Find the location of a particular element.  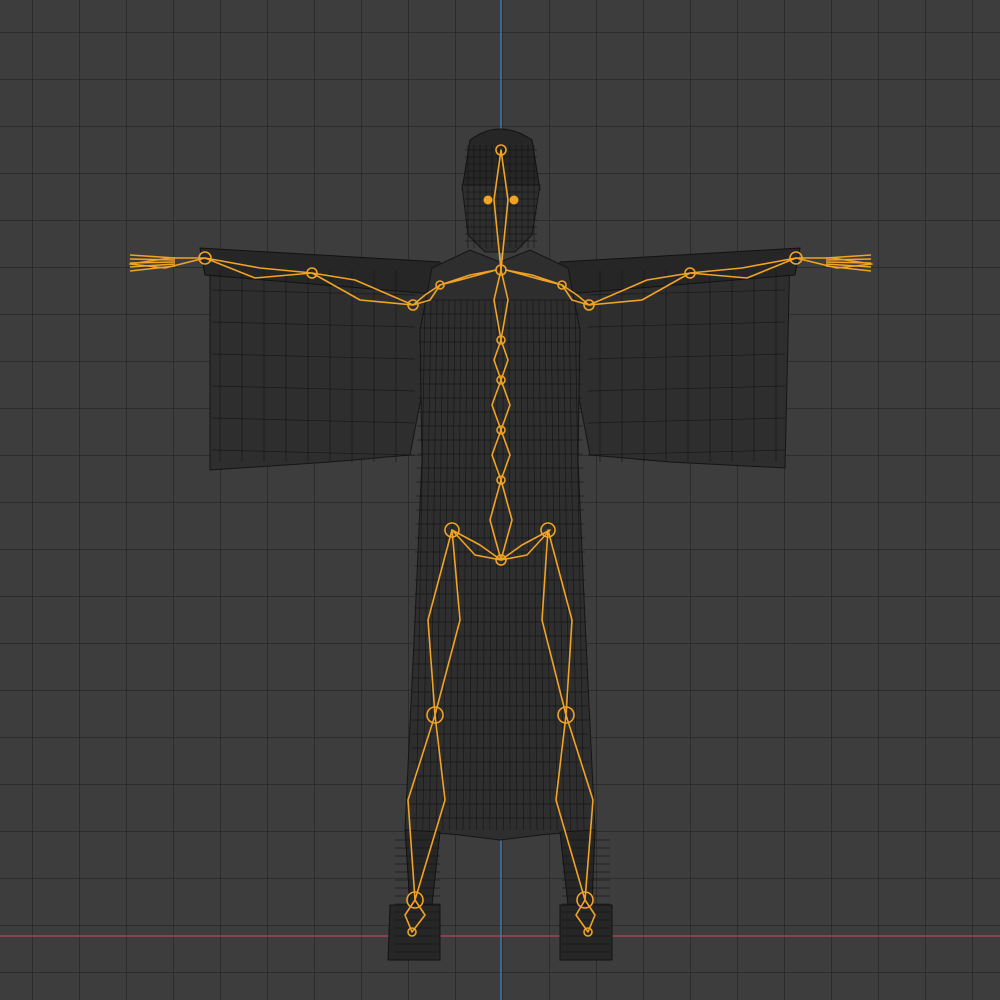

left-eye-marker is located at coordinates (488, 200).